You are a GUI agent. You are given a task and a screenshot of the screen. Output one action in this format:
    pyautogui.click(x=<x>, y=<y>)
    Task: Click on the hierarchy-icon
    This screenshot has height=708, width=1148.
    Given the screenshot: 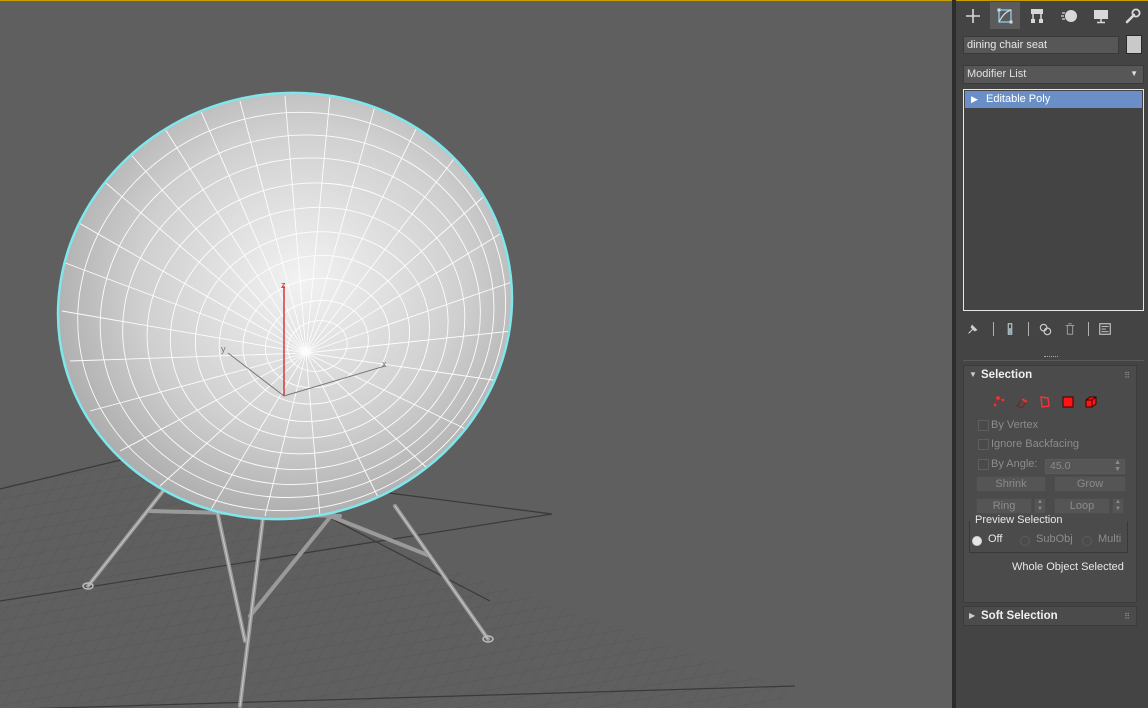 What is the action you would take?
    pyautogui.click(x=1037, y=15)
    